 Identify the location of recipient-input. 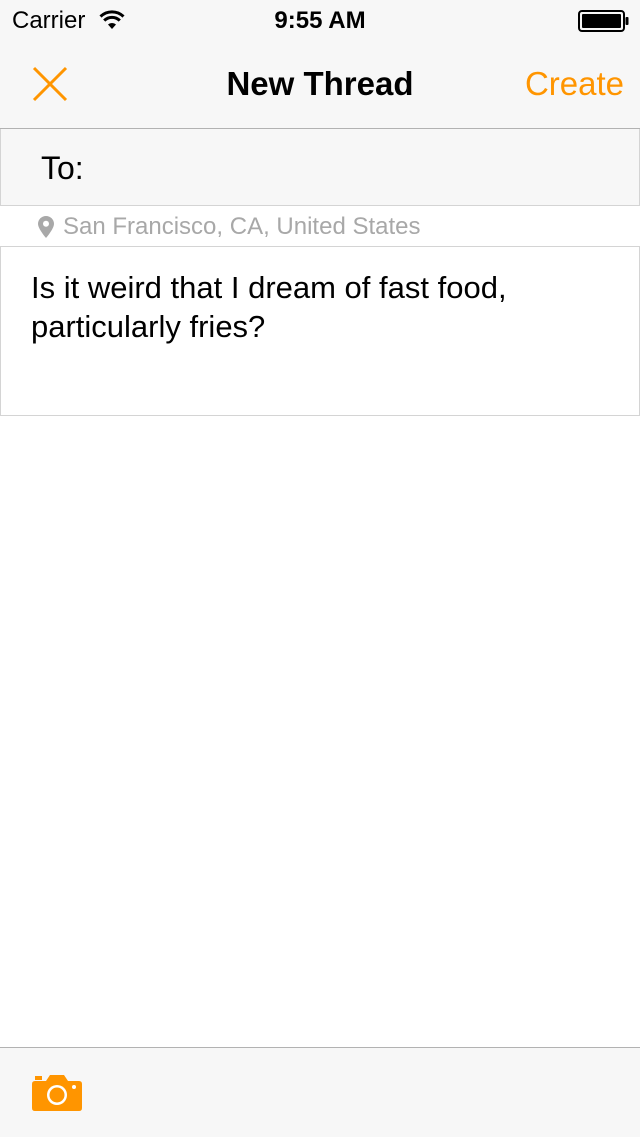
(363, 168).